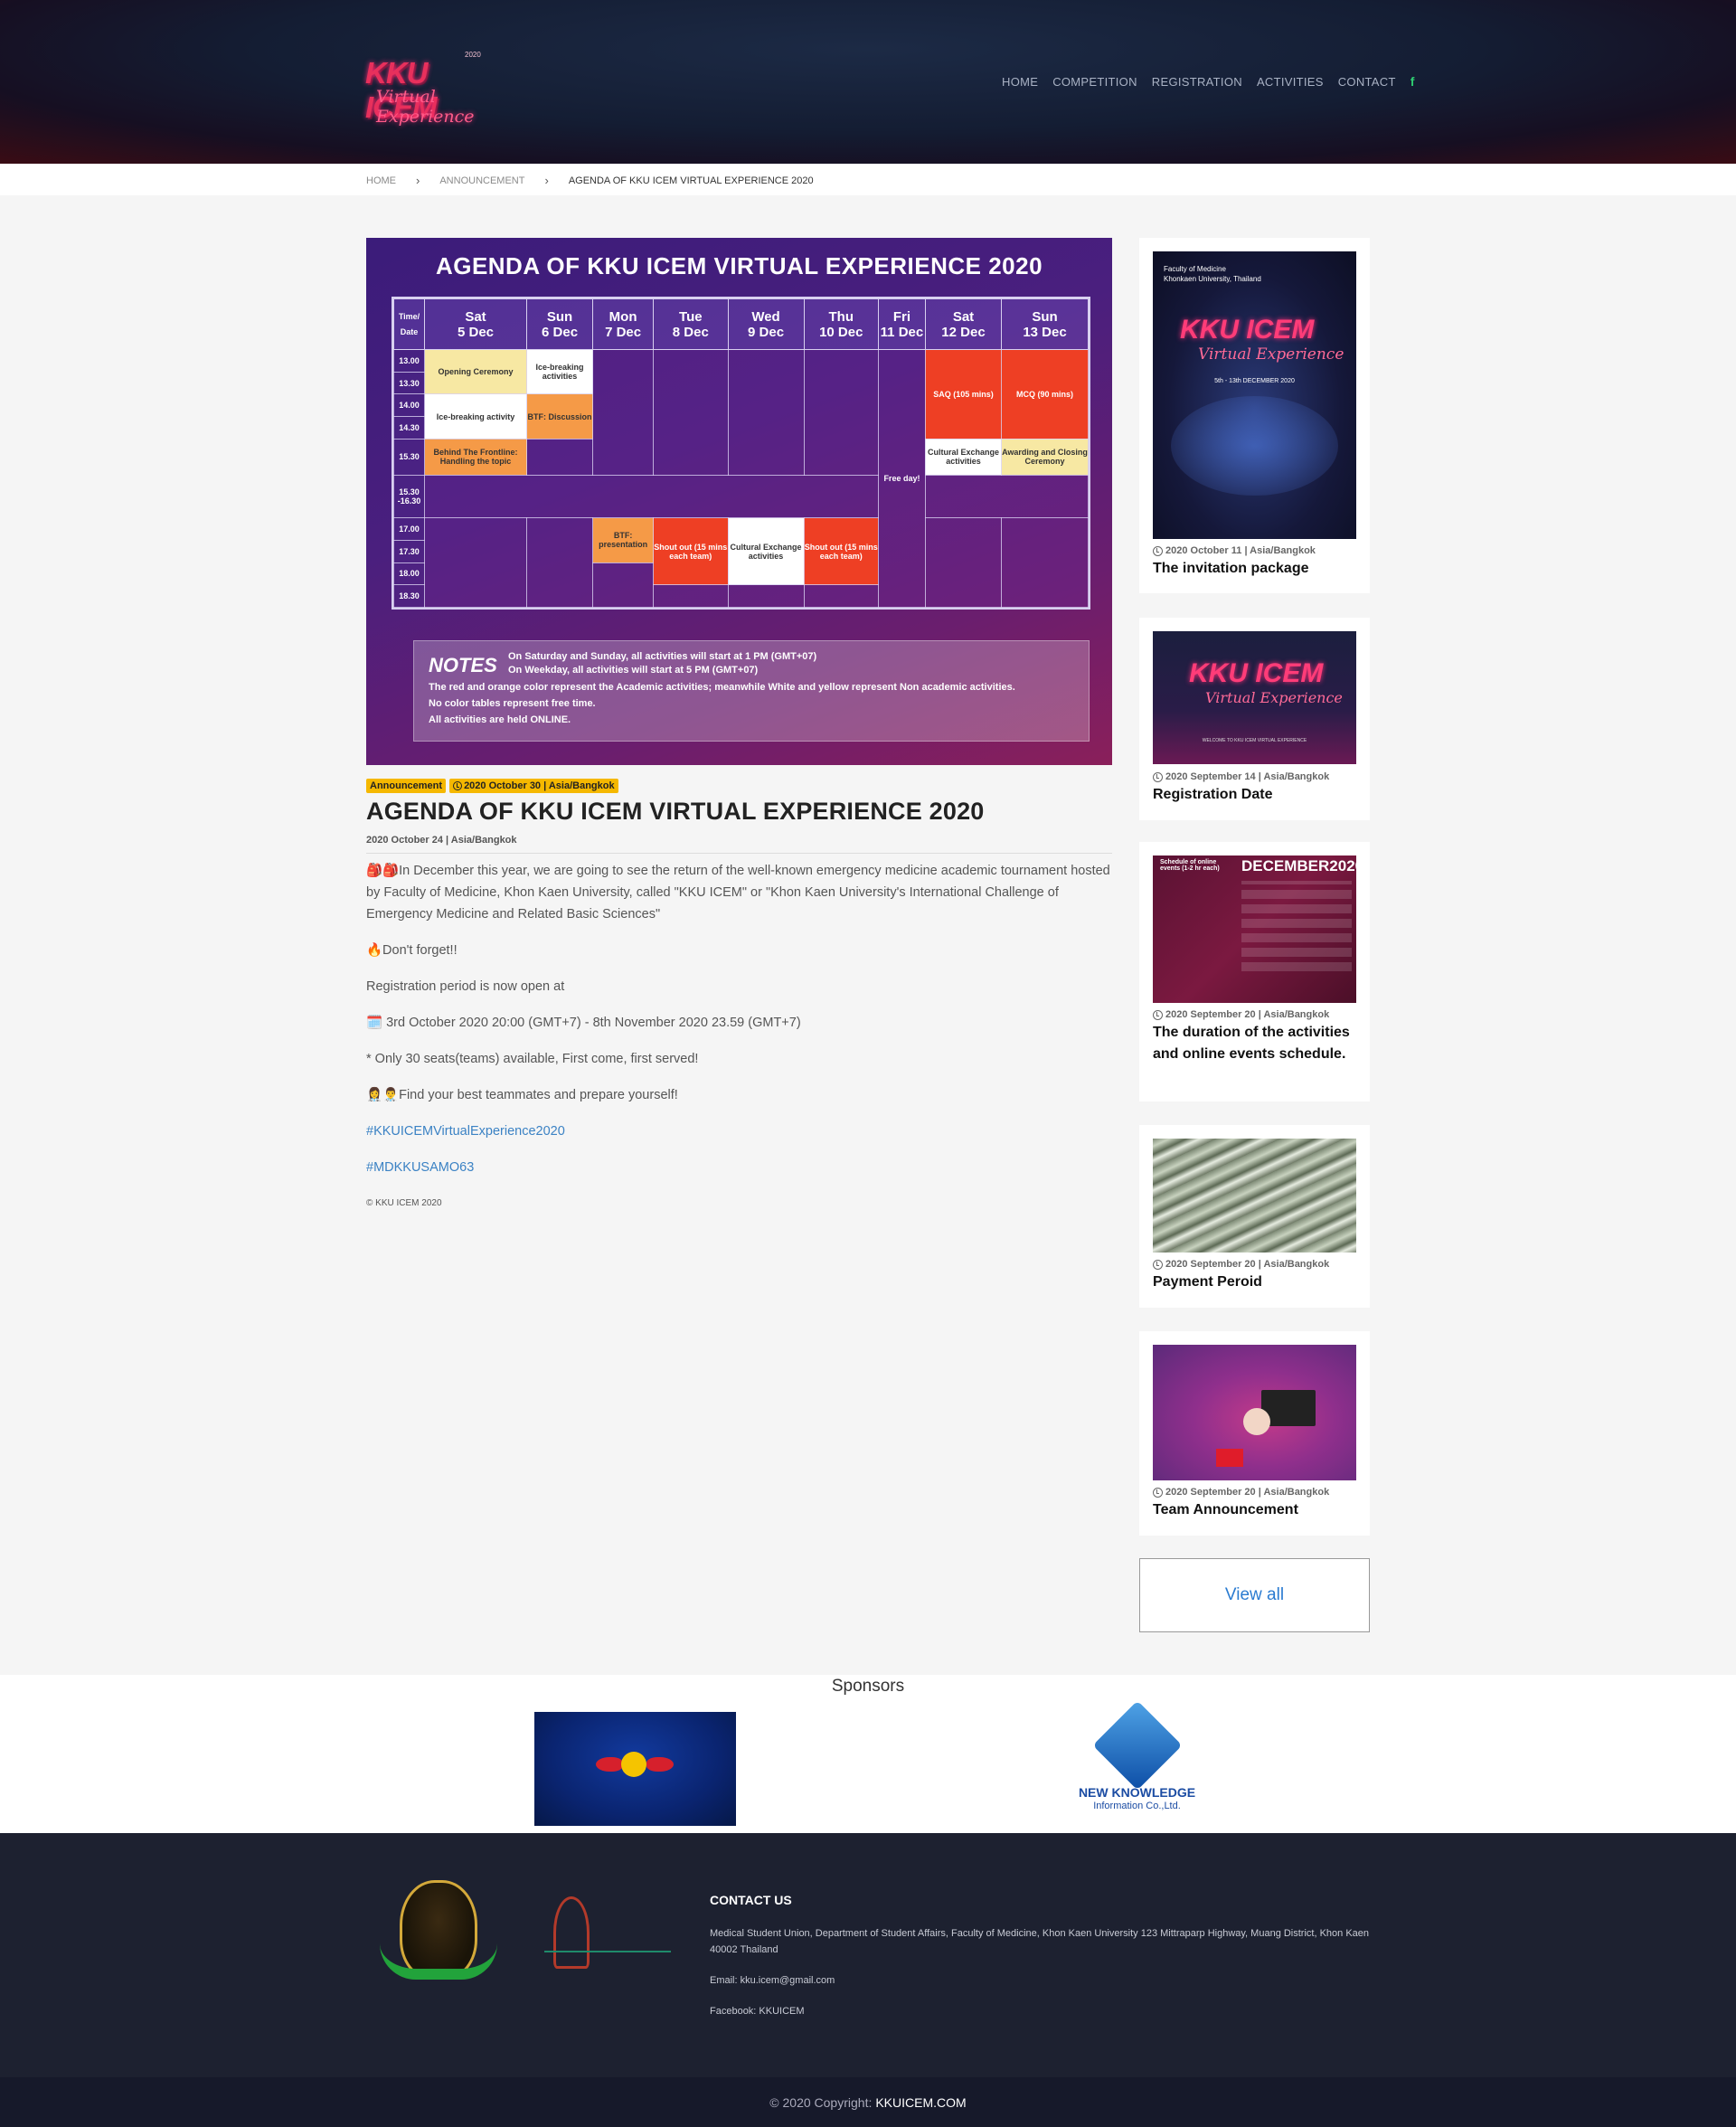  What do you see at coordinates (1255, 381) in the screenshot?
I see `thumb-dates: 5th - 13th DECEMBER 2020` at bounding box center [1255, 381].